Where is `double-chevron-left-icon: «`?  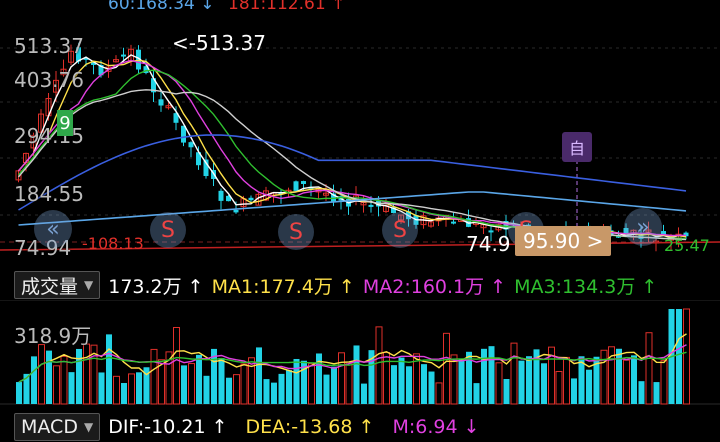
double-chevron-left-icon: « is located at coordinates (53, 229).